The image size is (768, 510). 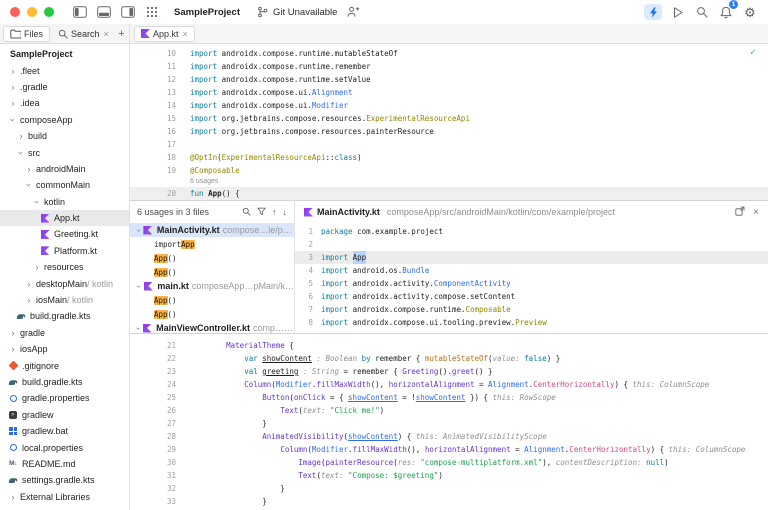 I want to click on usage-file-row-mainactivity-kt: › MainActivity.ktcompose…le/project, so click(x=212, y=230).